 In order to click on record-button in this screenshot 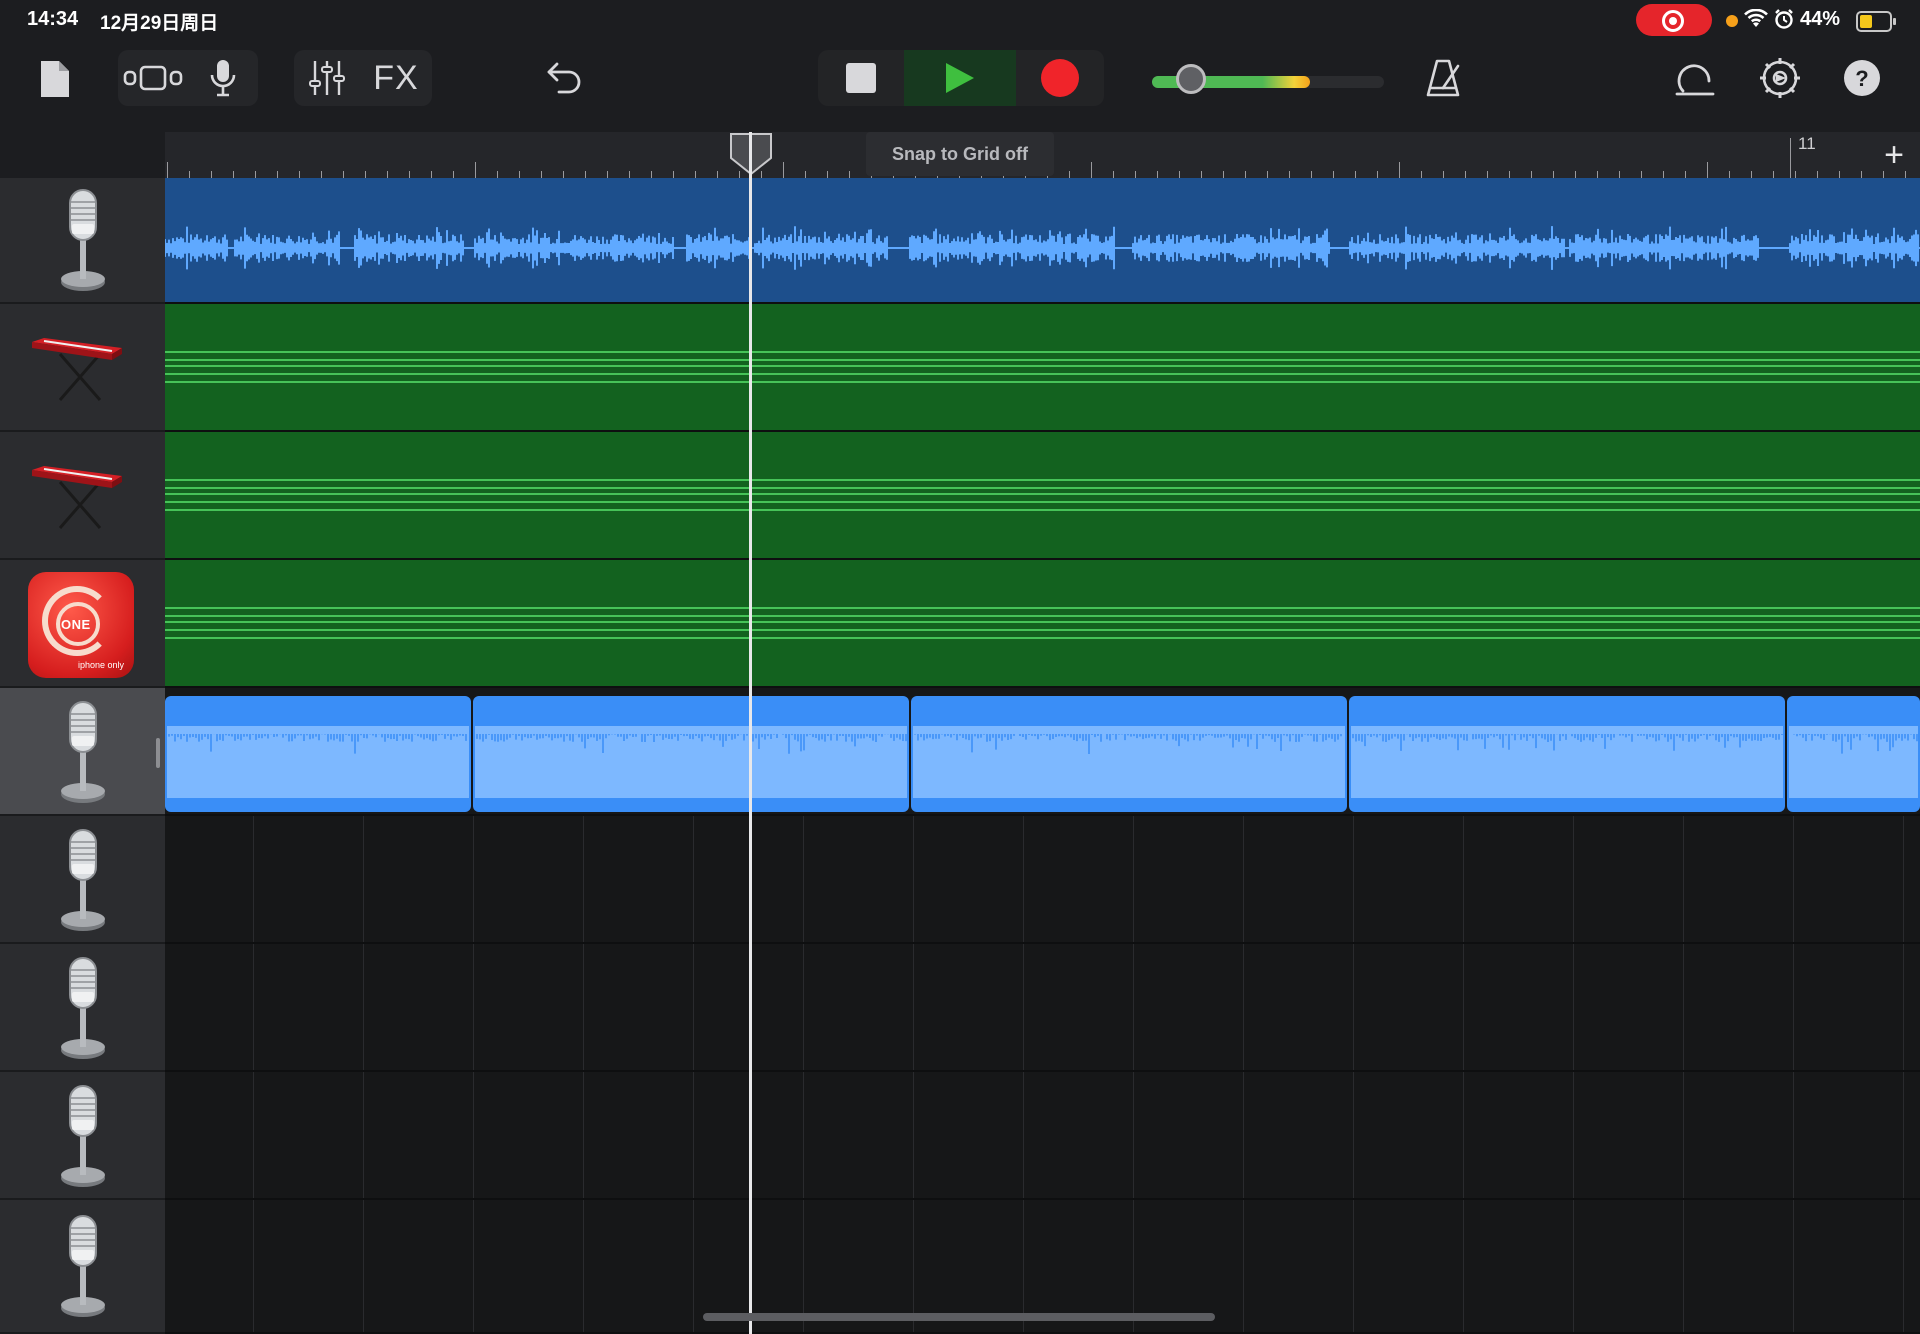, I will do `click(1060, 78)`.